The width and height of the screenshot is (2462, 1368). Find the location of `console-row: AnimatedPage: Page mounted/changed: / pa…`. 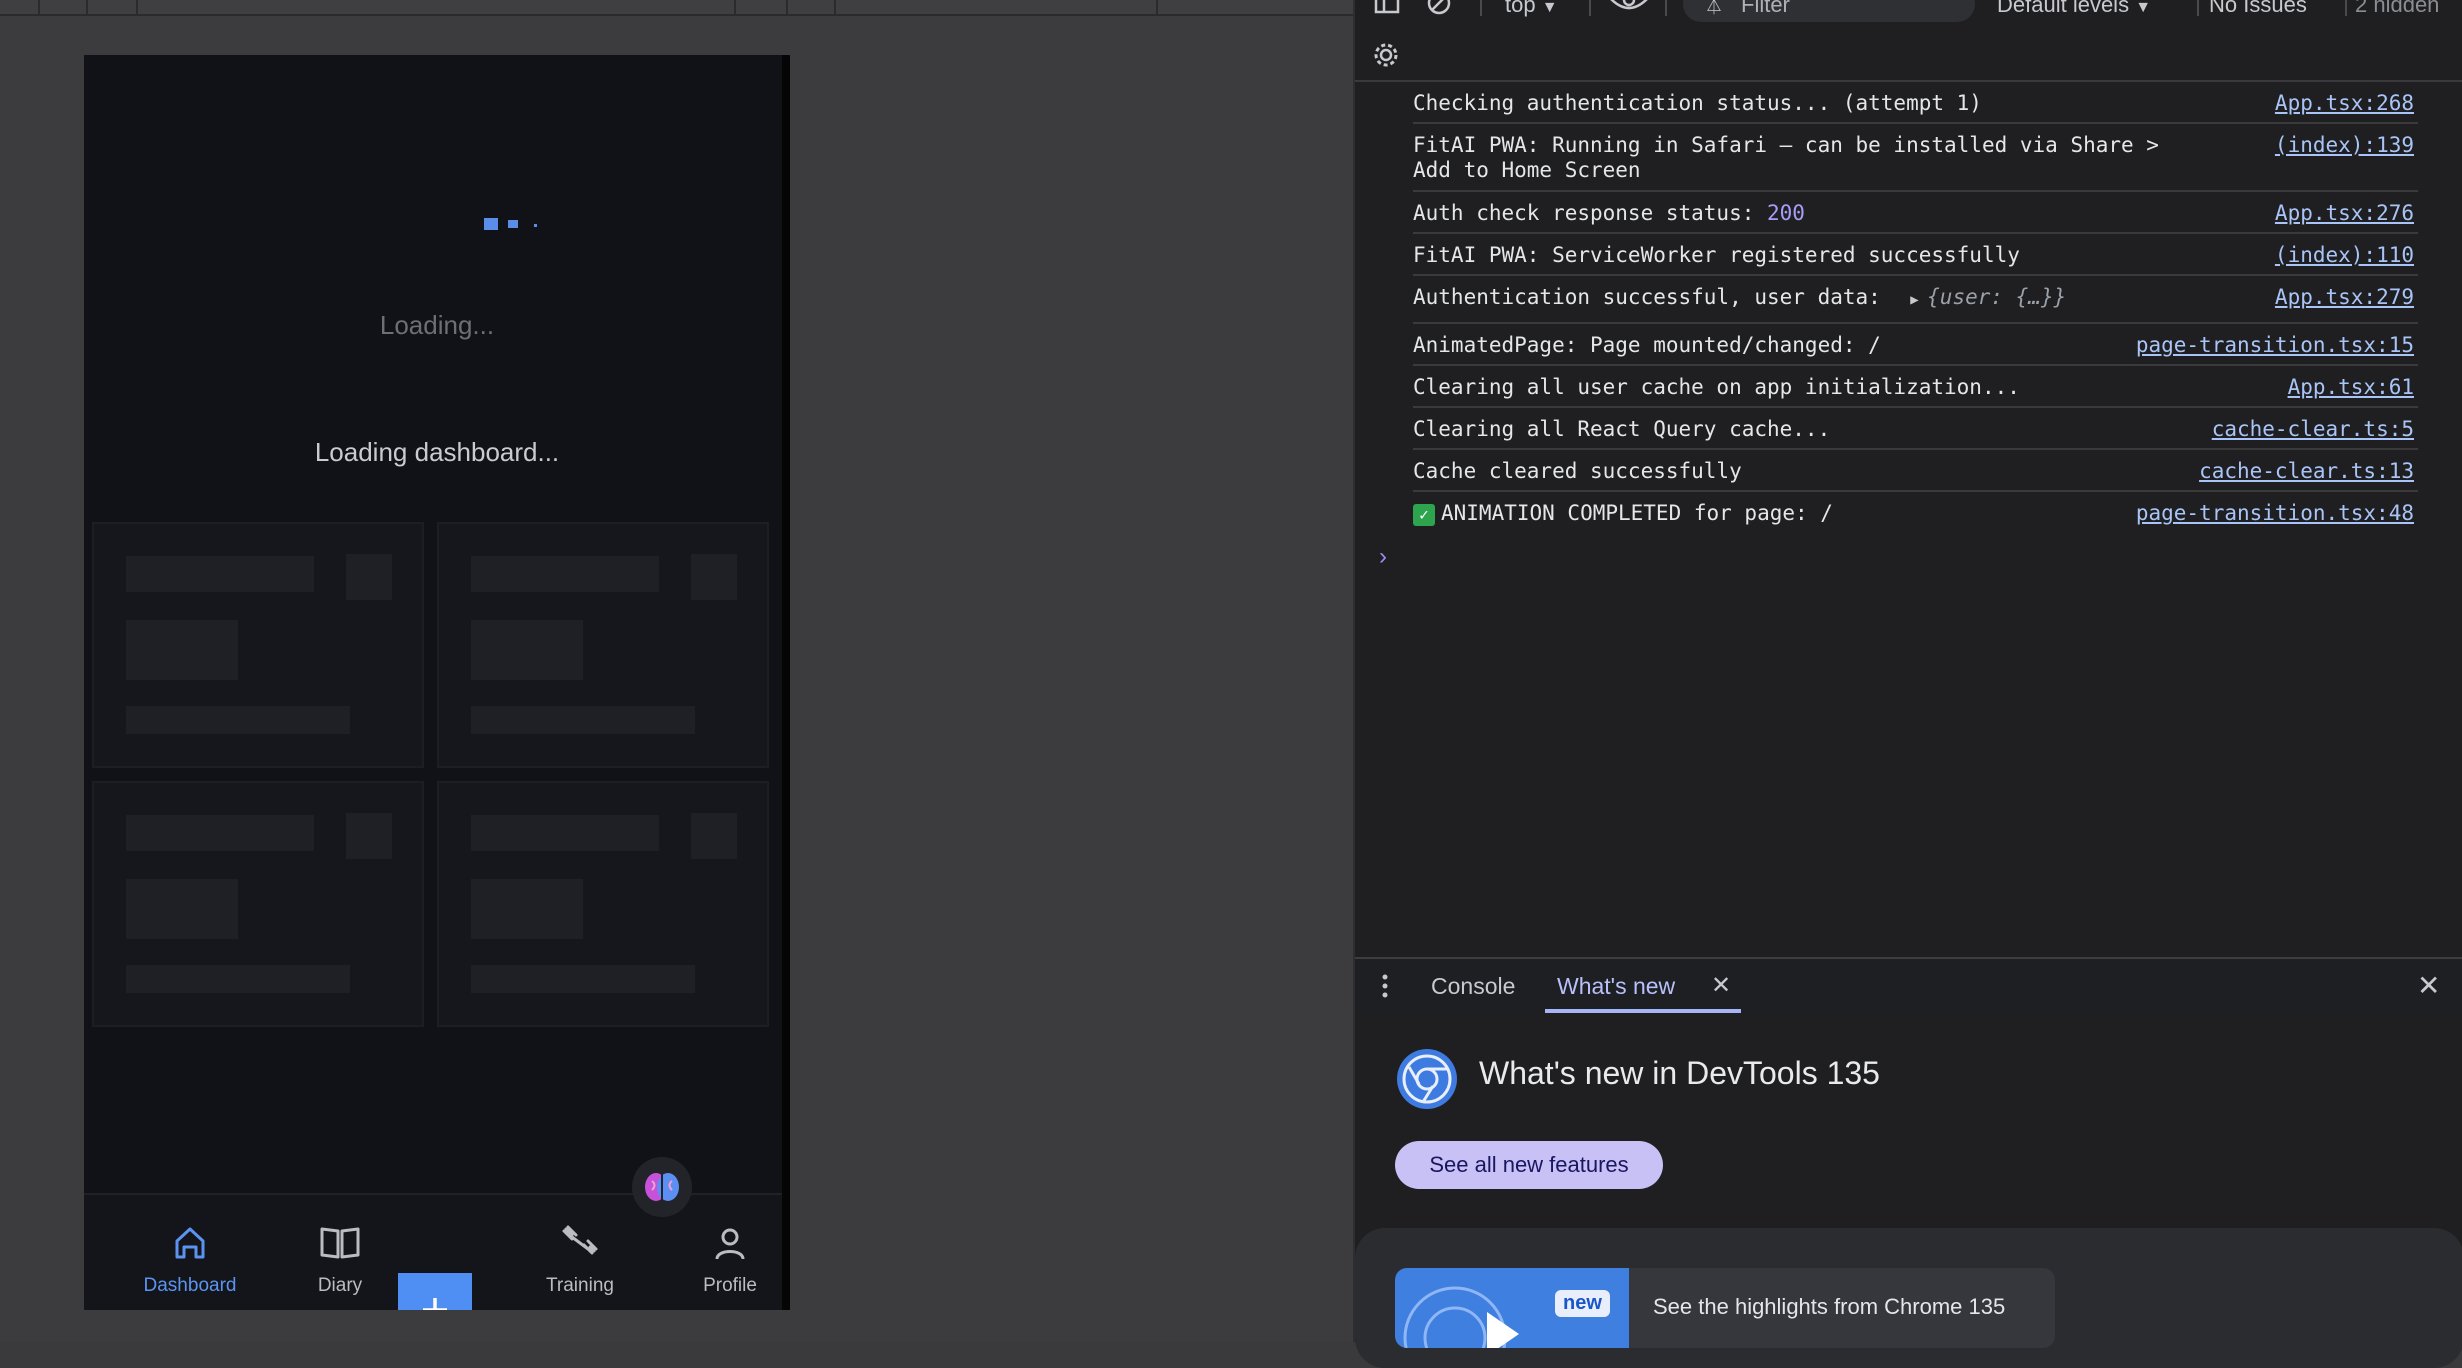

console-row: AnimatedPage: Page mounted/changed: / pa… is located at coordinates (1915, 345).